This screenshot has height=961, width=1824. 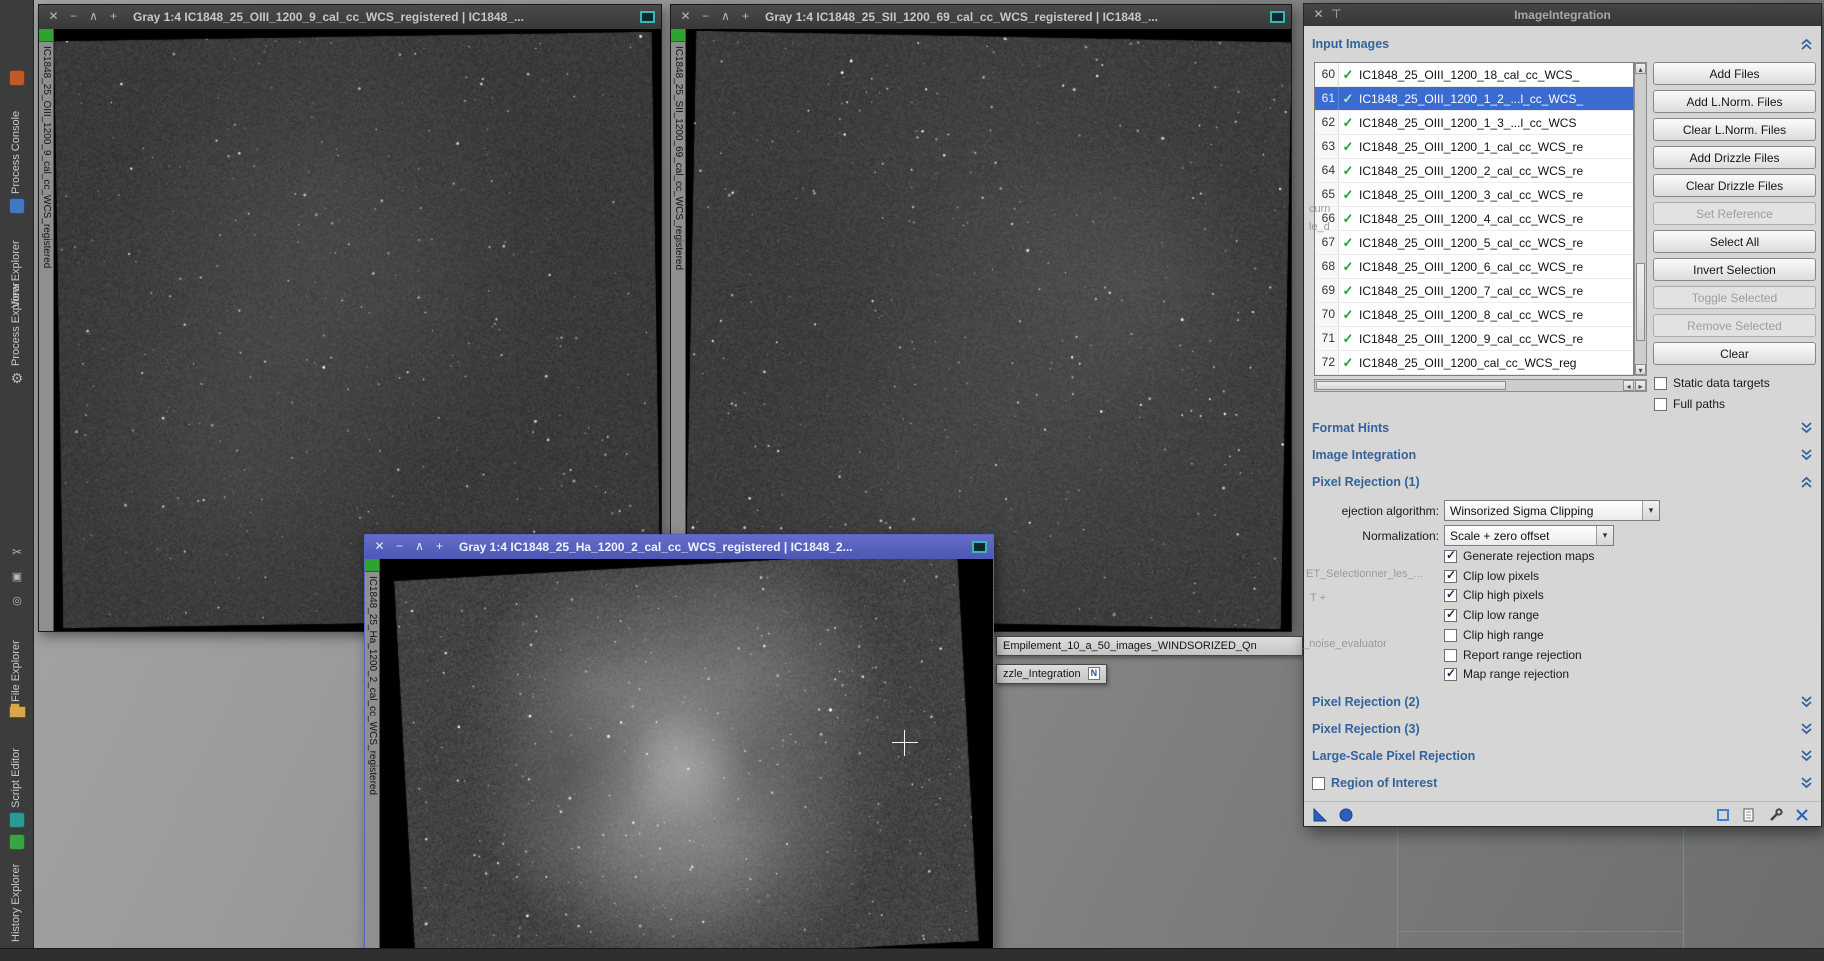 What do you see at coordinates (1562, 756) in the screenshot?
I see `section-large-scale-pixel-rejection: Large-Scale Pixel Rejection` at bounding box center [1562, 756].